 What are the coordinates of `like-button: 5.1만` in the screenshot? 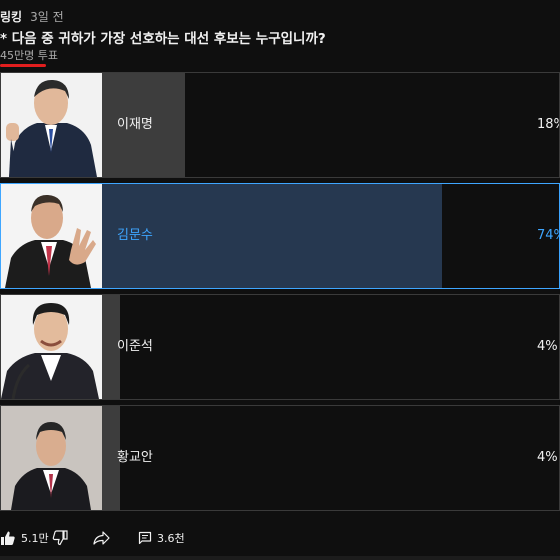 It's located at (24, 538).